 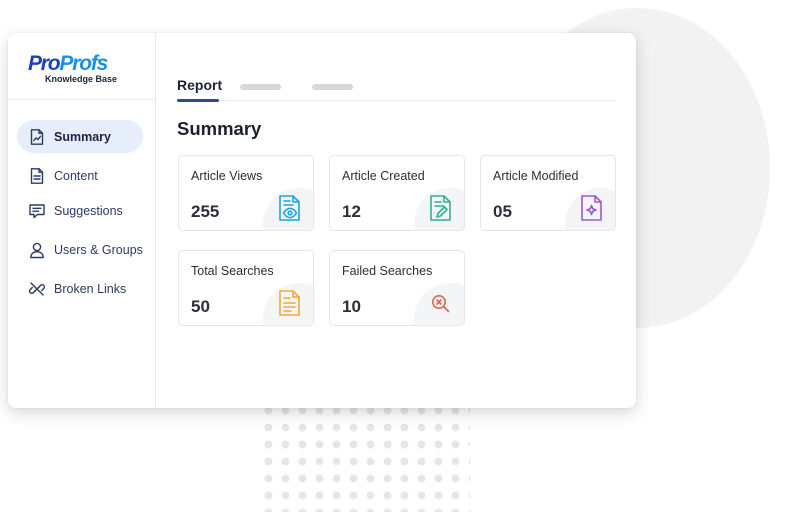 I want to click on tab-report: Report, so click(x=199, y=85).